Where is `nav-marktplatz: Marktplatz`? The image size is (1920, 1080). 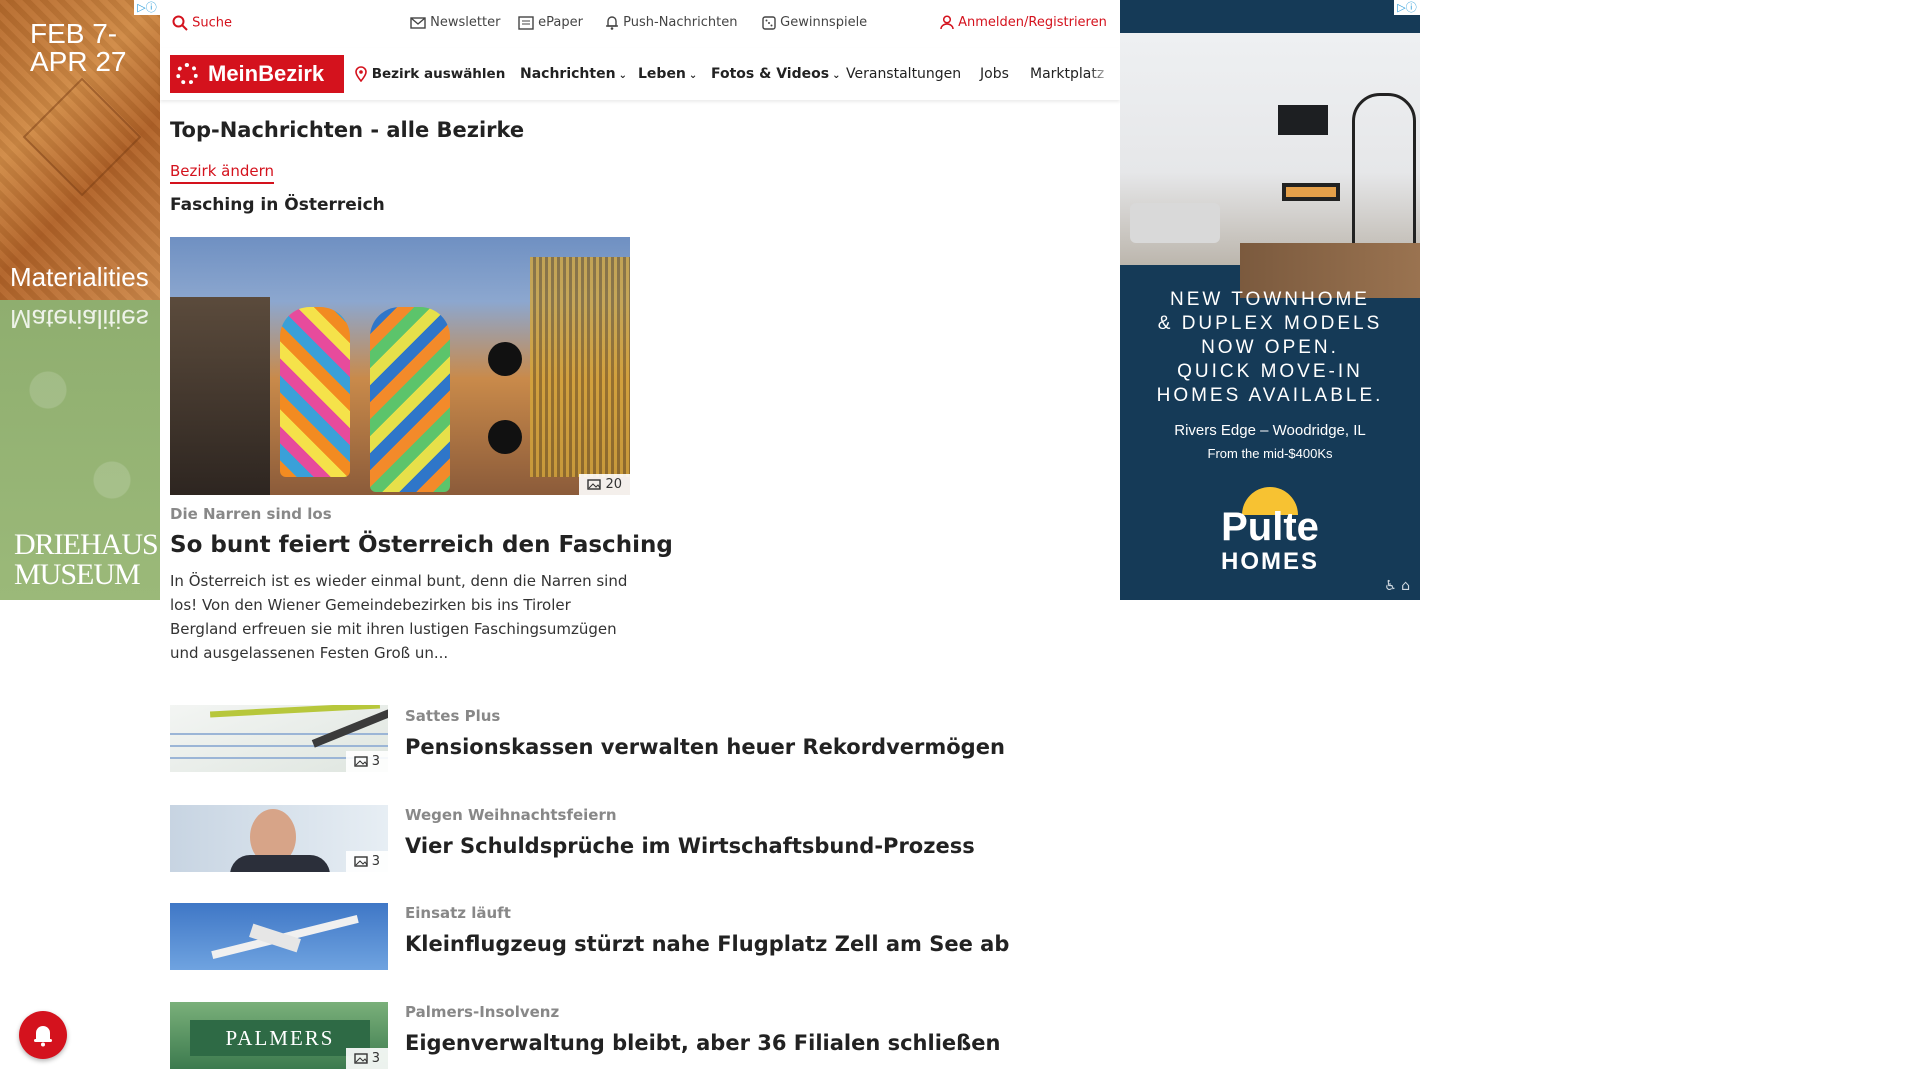 nav-marktplatz: Marktplatz is located at coordinates (1072, 74).